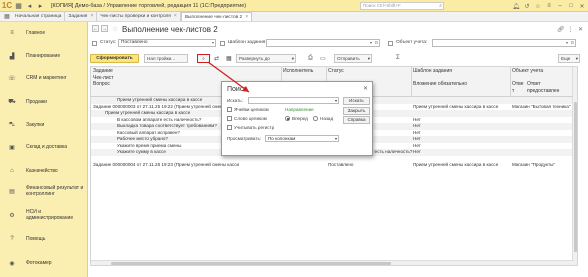 This screenshot has width=588, height=277. I want to click on cart-icon: ⛟, so click(12, 102).